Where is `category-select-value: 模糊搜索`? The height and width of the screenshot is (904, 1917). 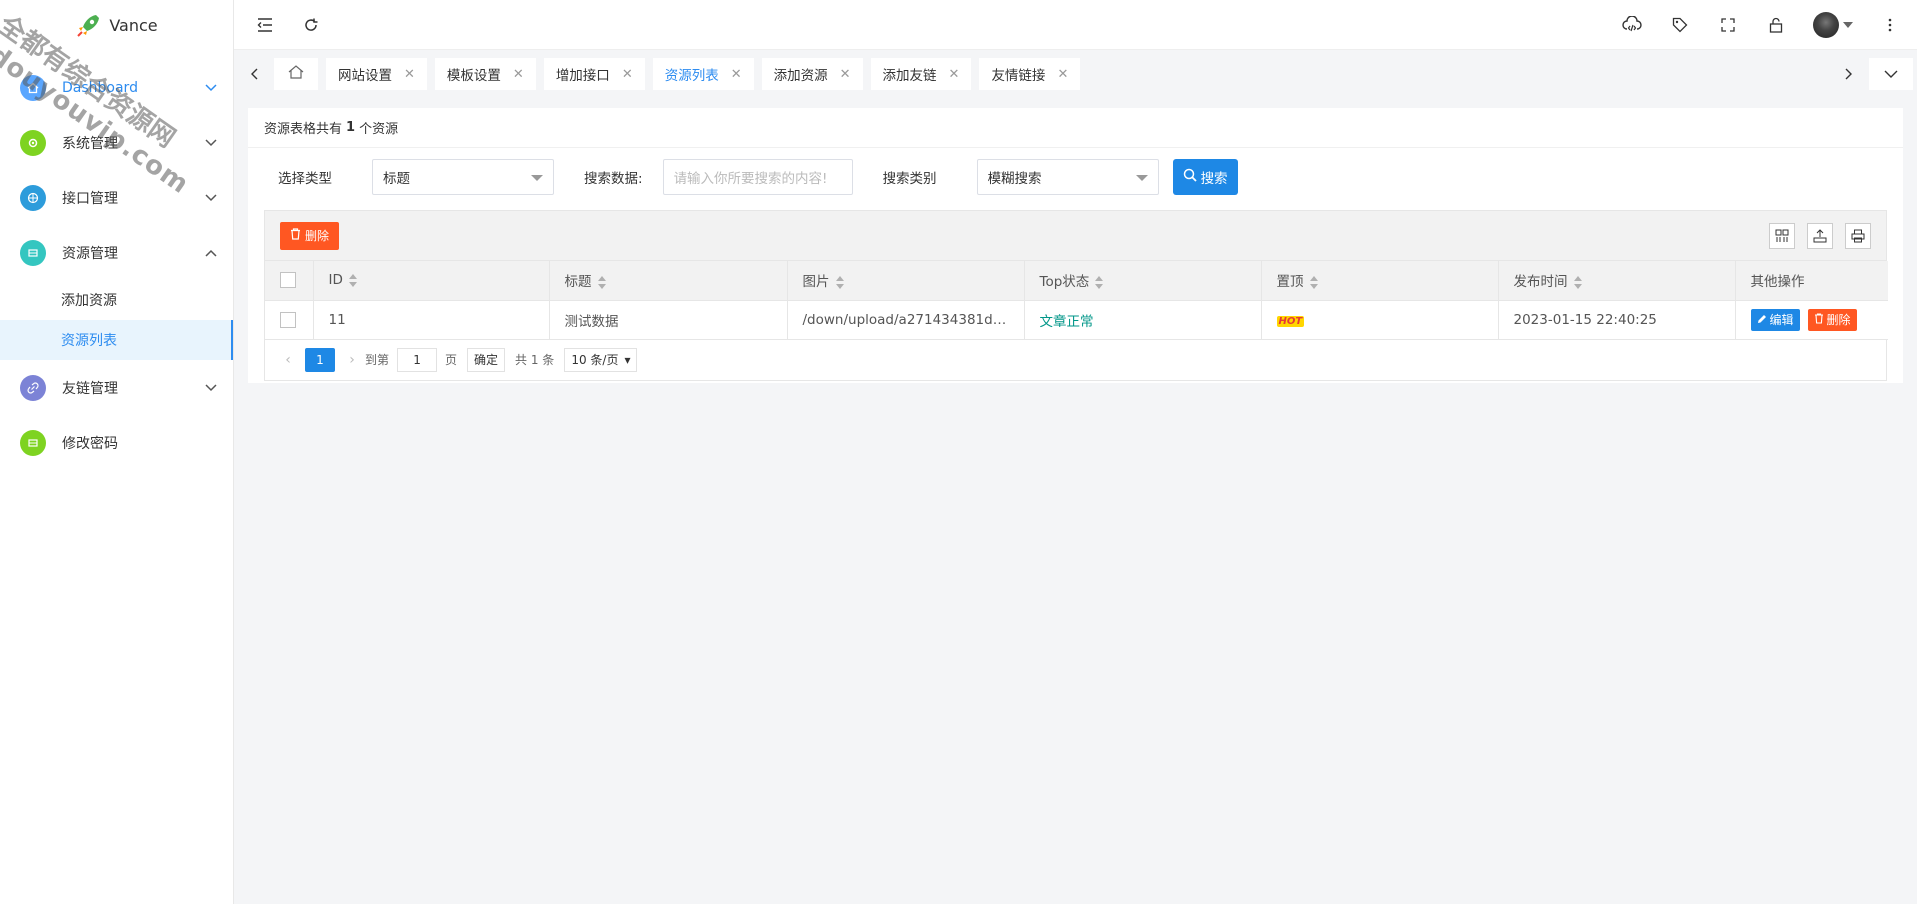
category-select-value: 模糊搜索 is located at coordinates (1014, 179).